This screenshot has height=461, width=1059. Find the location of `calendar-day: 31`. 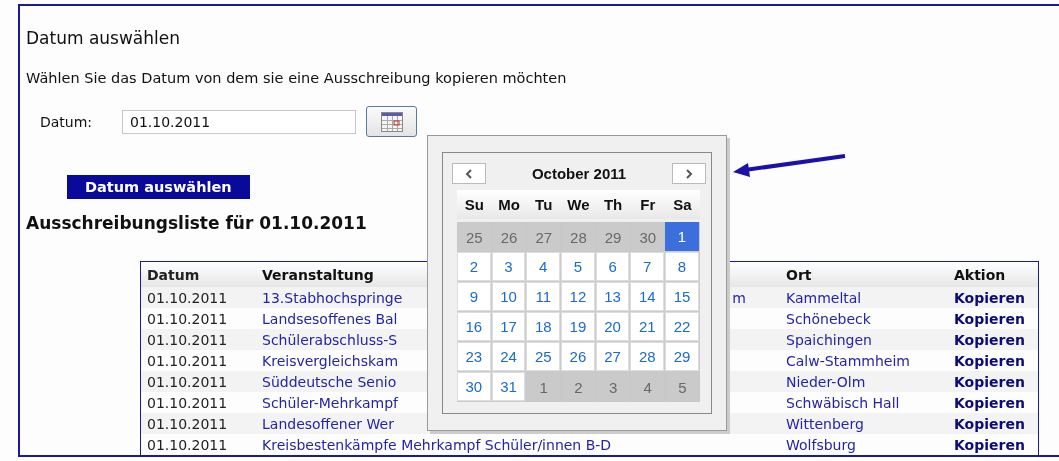

calendar-day: 31 is located at coordinates (508, 386).